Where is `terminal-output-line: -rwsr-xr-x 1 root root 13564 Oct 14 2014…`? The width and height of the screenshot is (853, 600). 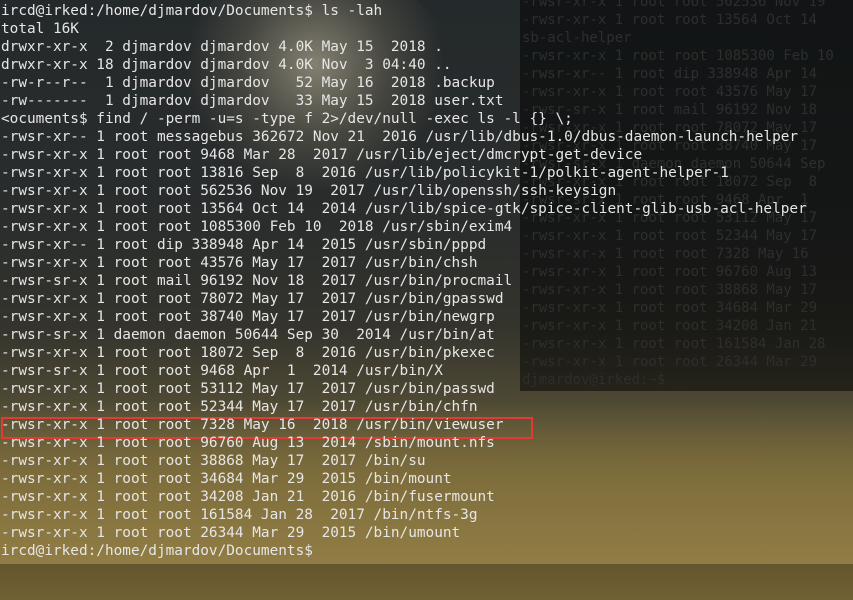
terminal-output-line: -rwsr-xr-x 1 root root 13564 Oct 14 2014… is located at coordinates (404, 209).